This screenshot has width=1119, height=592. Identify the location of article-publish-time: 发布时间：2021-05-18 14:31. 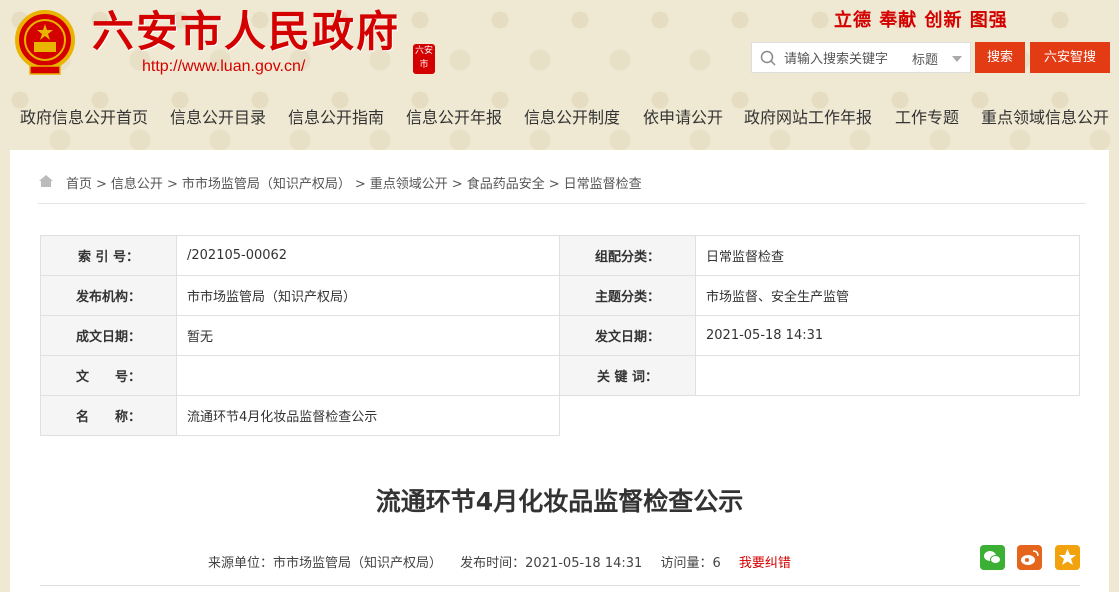
(551, 563).